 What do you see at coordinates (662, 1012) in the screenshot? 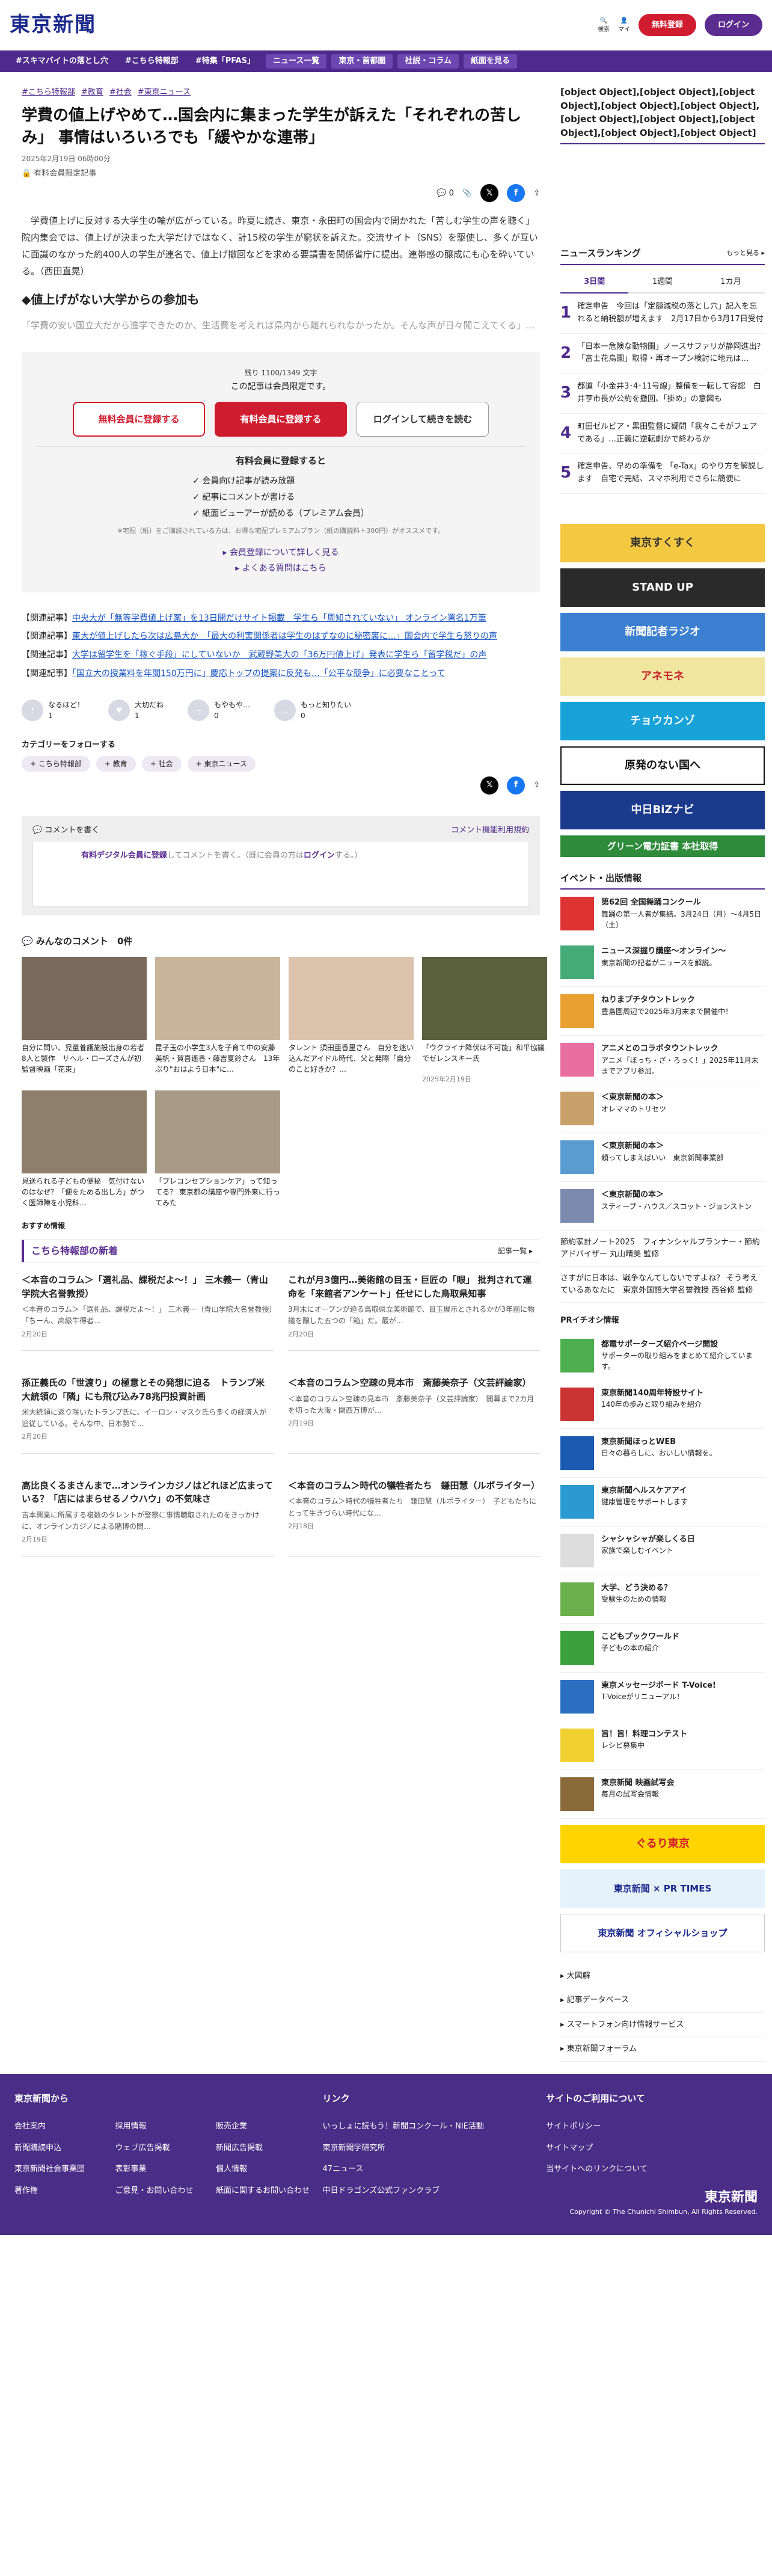
I see `event-item: ねりまプチタウントレック 豊島園周辺で2025年3月末まで開催中！` at bounding box center [662, 1012].